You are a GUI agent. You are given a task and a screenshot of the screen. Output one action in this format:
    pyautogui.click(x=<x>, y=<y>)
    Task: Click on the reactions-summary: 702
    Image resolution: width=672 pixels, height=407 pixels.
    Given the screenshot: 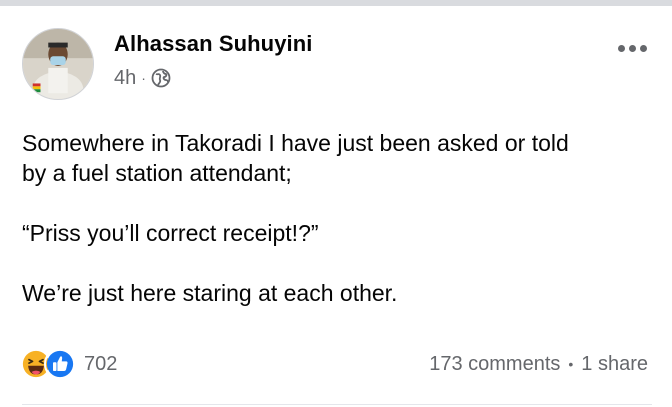 What is the action you would take?
    pyautogui.click(x=68, y=364)
    